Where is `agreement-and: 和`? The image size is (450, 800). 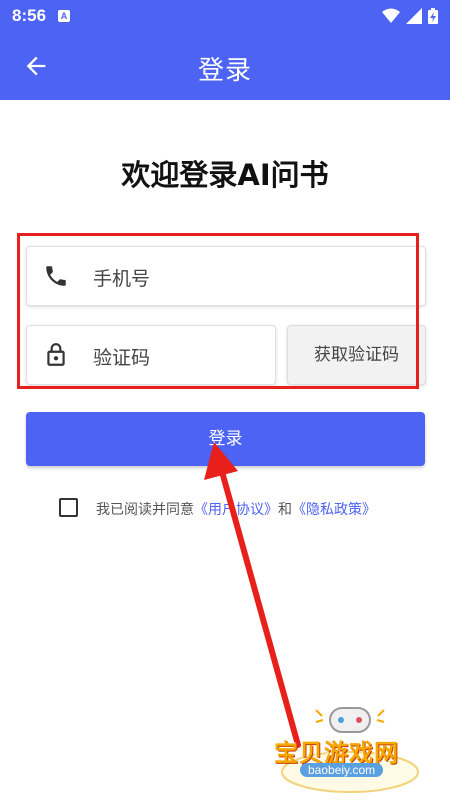
agreement-and: 和 is located at coordinates (285, 510).